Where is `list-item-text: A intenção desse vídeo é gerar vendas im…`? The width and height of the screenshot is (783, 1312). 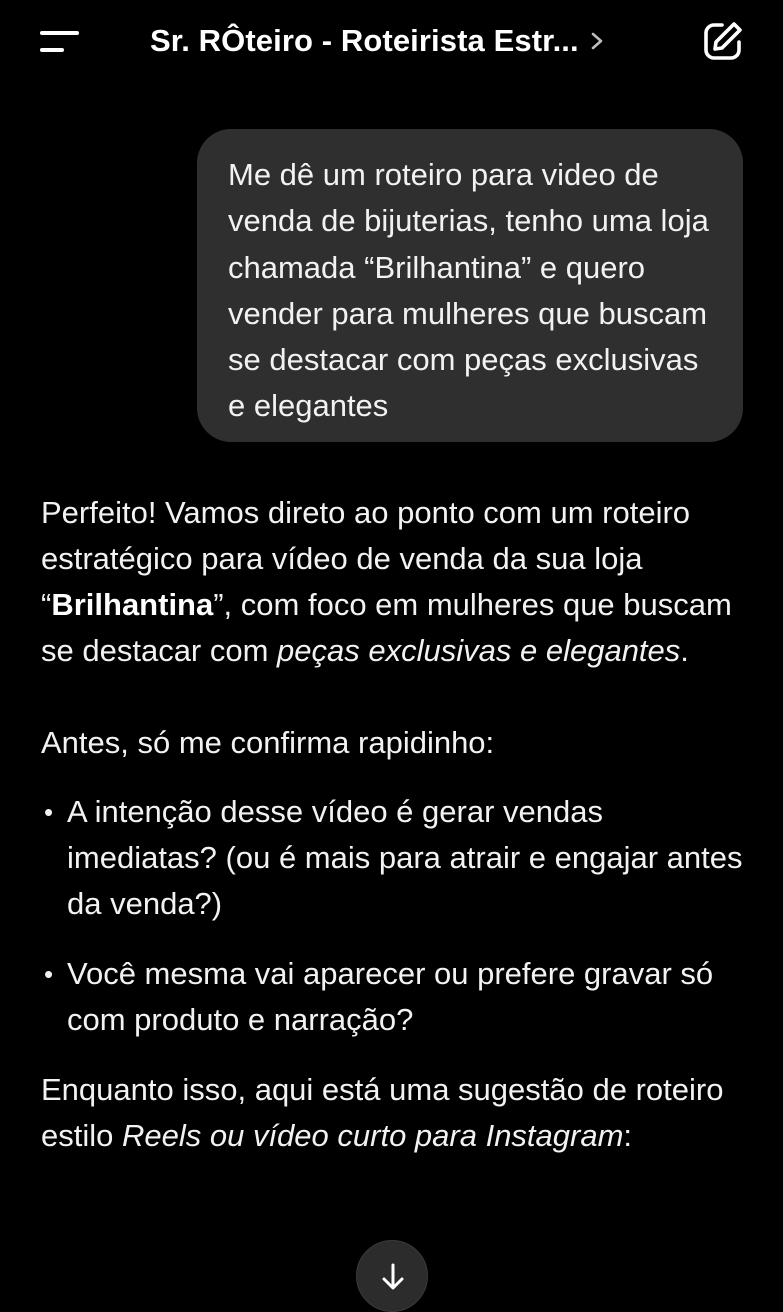 list-item-text: A intenção desse vídeo é gerar vendas im… is located at coordinates (405, 857).